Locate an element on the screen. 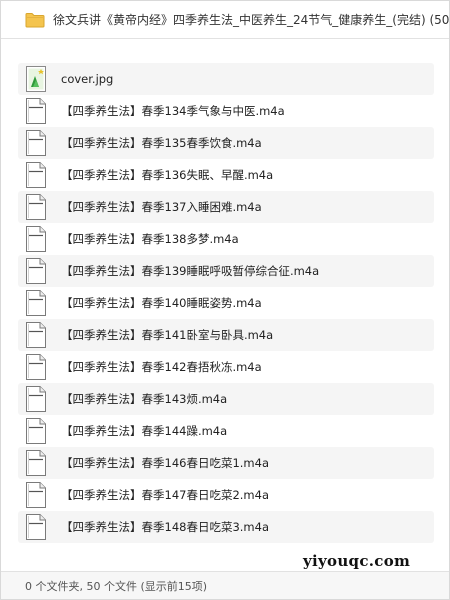  file-row: 【四季养生法】春季141卧室与卧具.m4a is located at coordinates (226, 335).